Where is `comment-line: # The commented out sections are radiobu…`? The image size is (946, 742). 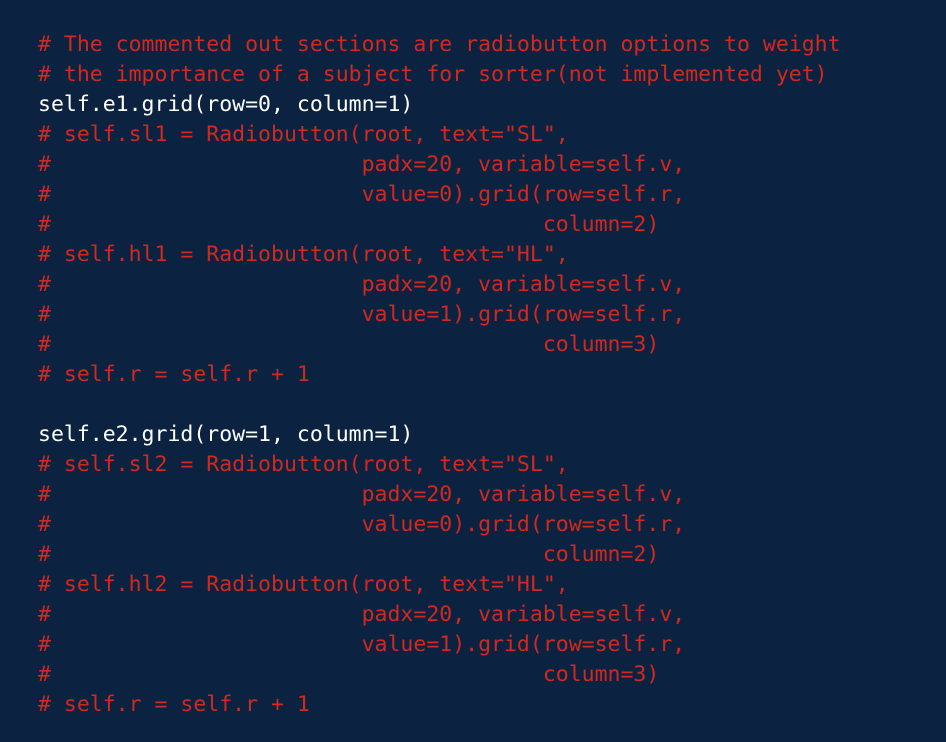
comment-line: # The commented out sections are radiobu… is located at coordinates (439, 44).